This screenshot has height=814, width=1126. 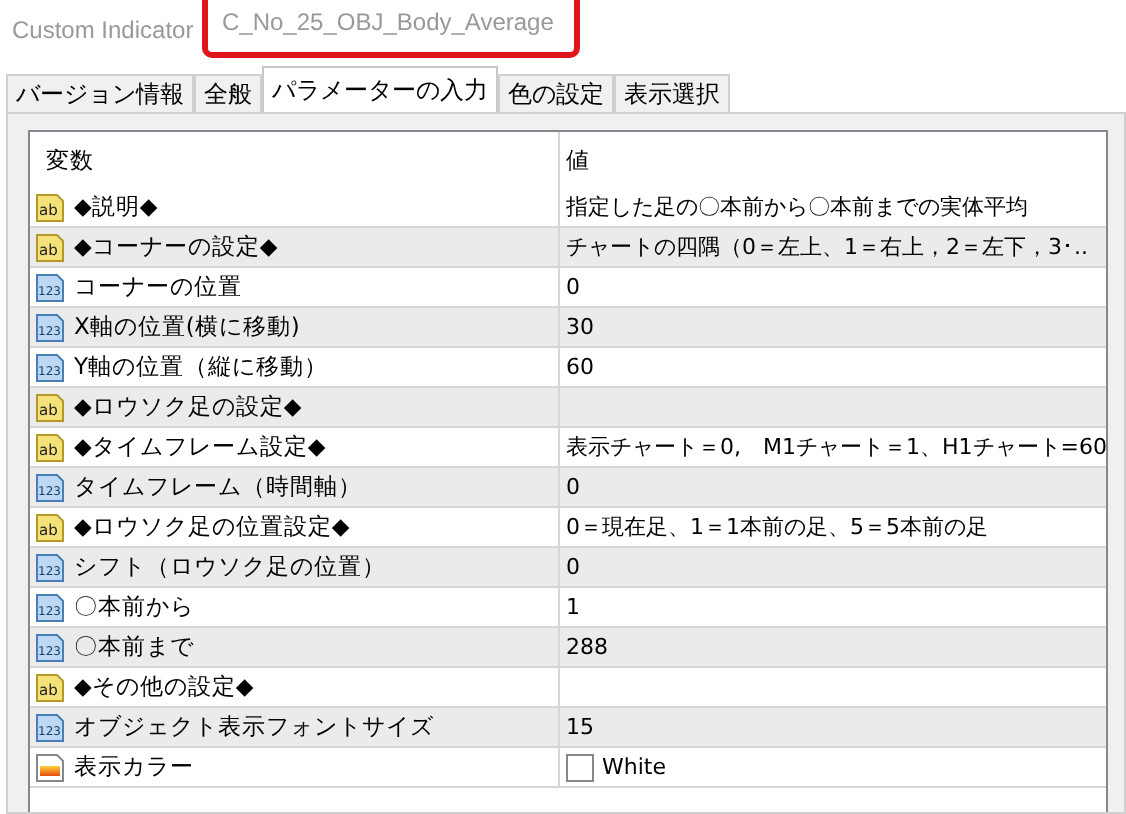 I want to click on parameter-name: オブジェクト表示フォントサイズ, so click(x=254, y=727).